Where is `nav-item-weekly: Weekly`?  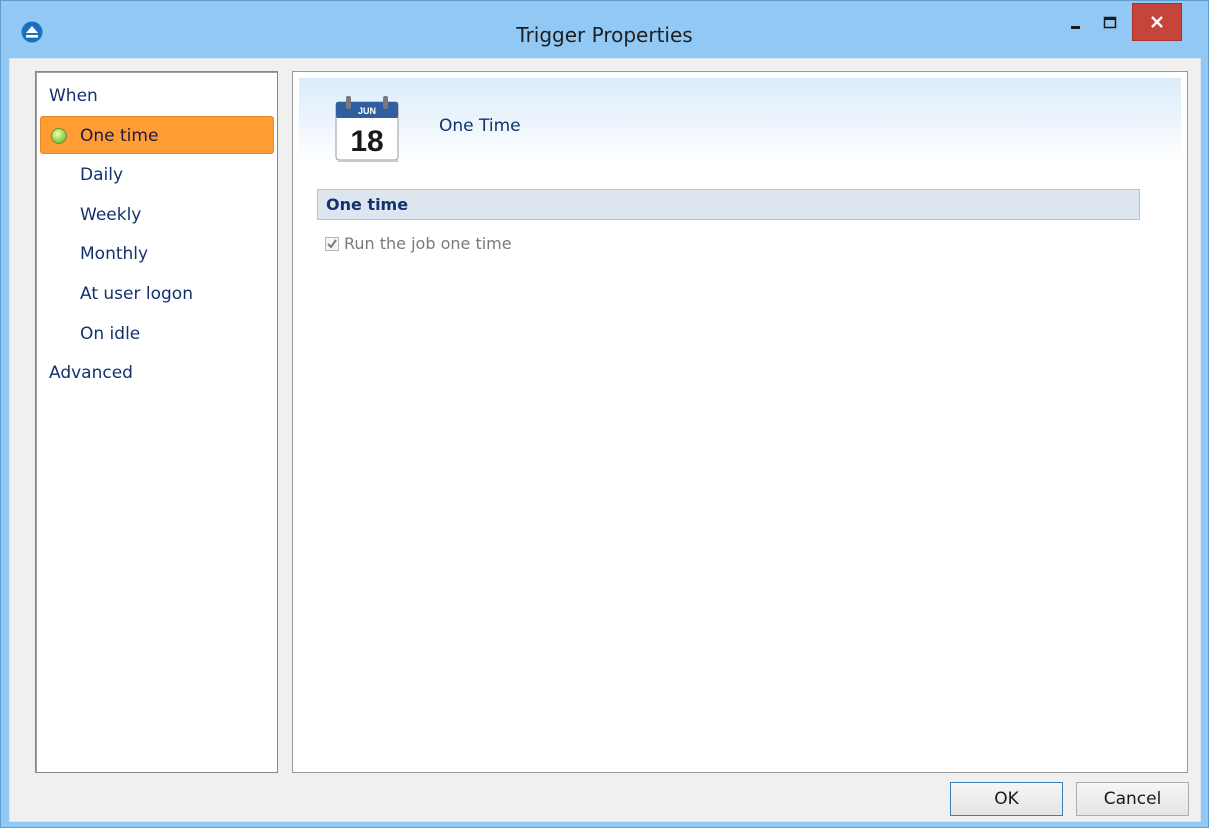
nav-item-weekly: Weekly is located at coordinates (110, 215).